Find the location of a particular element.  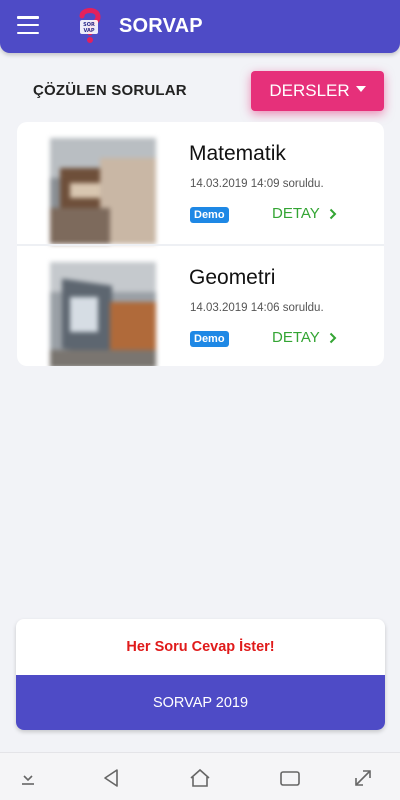

hide-keyboard-icon is located at coordinates (28, 778).